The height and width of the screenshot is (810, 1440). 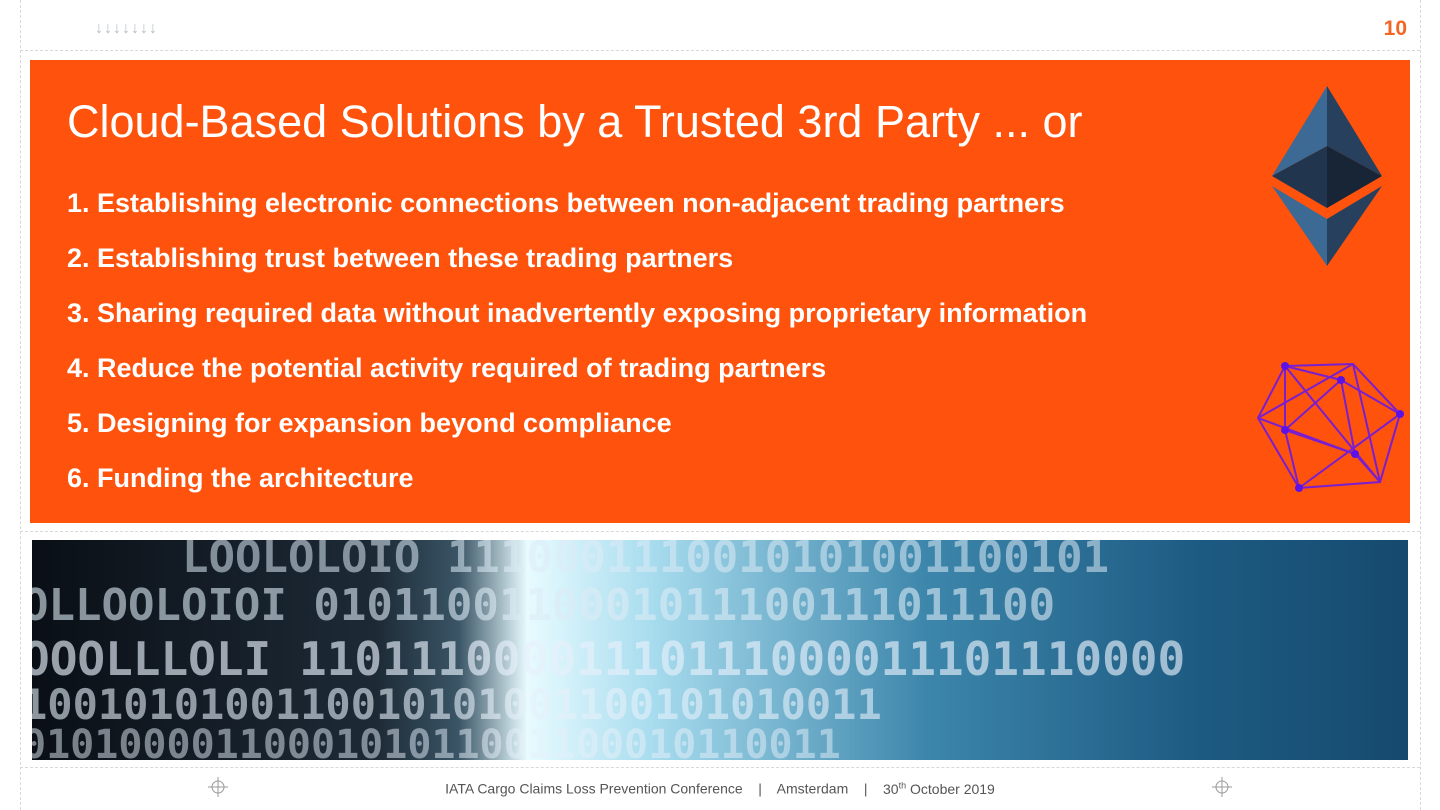 I want to click on date-day: 30, so click(x=891, y=788).